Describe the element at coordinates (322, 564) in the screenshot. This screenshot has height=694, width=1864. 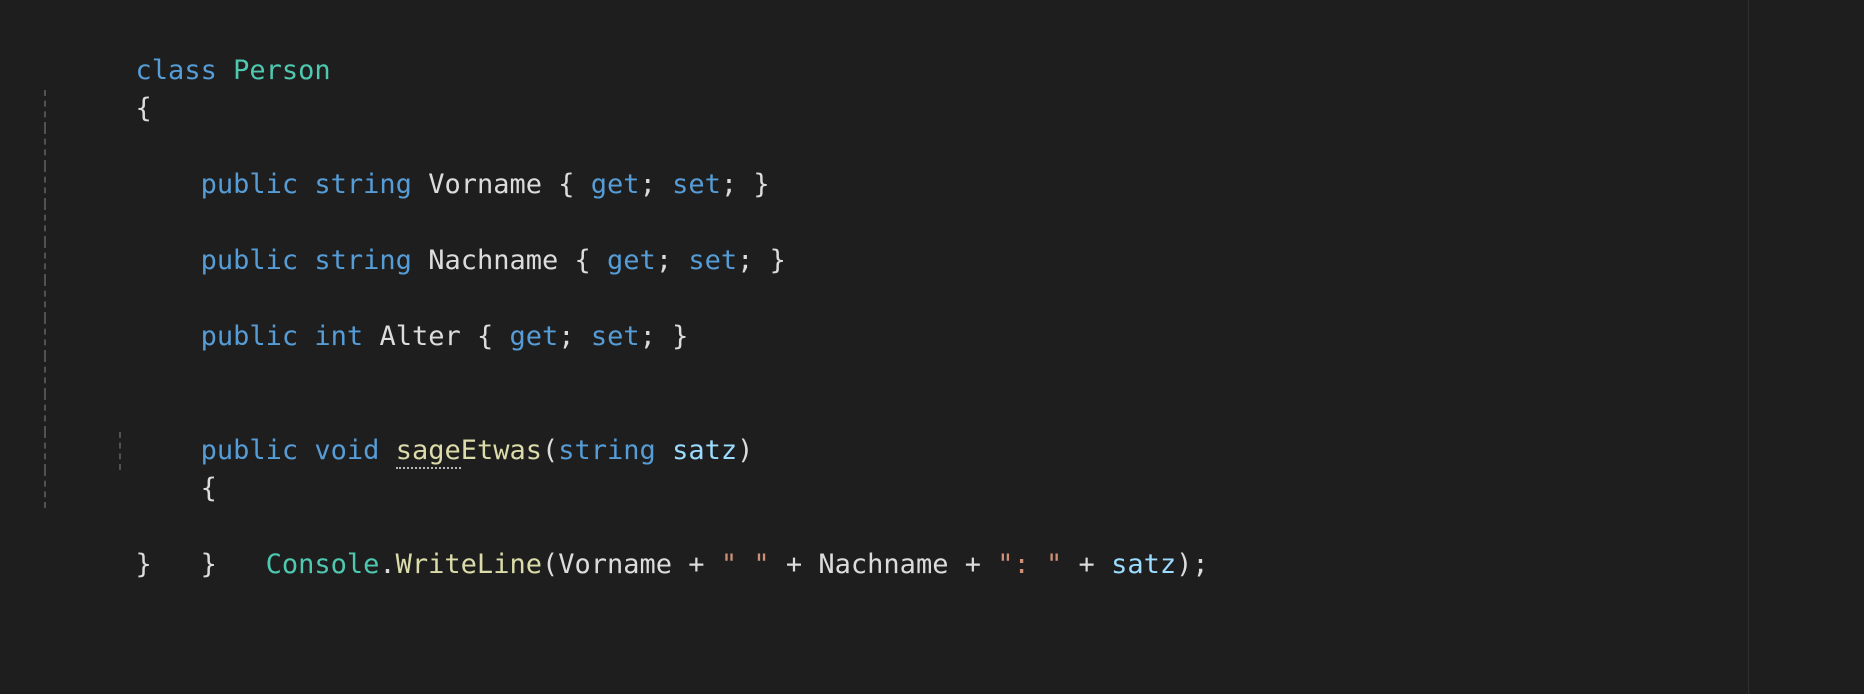
I see `token-type-console: Console` at that location.